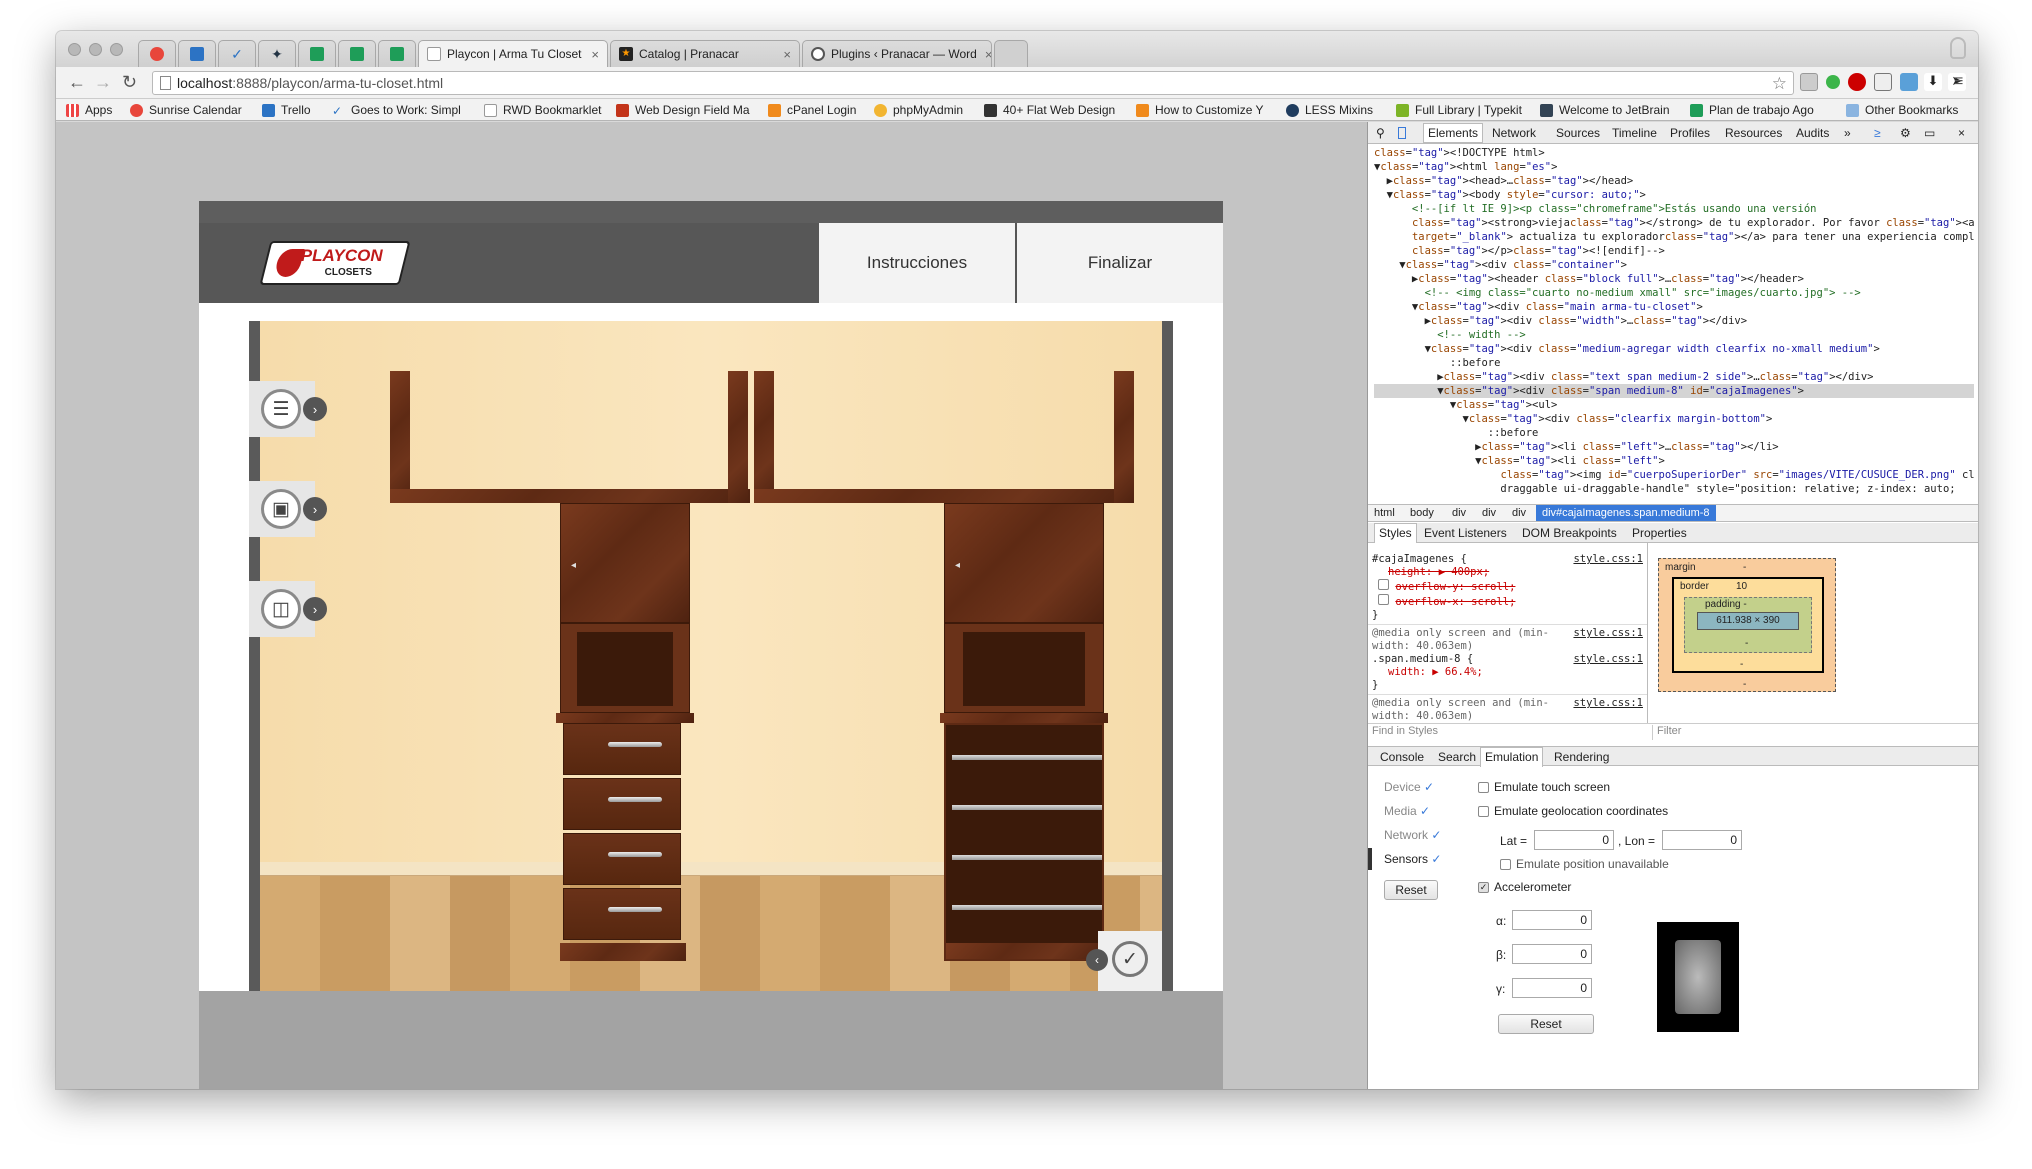 Image resolution: width=2032 pixels, height=1169 pixels. I want to click on cabinet-tool-button: ▣ ›, so click(288, 509).